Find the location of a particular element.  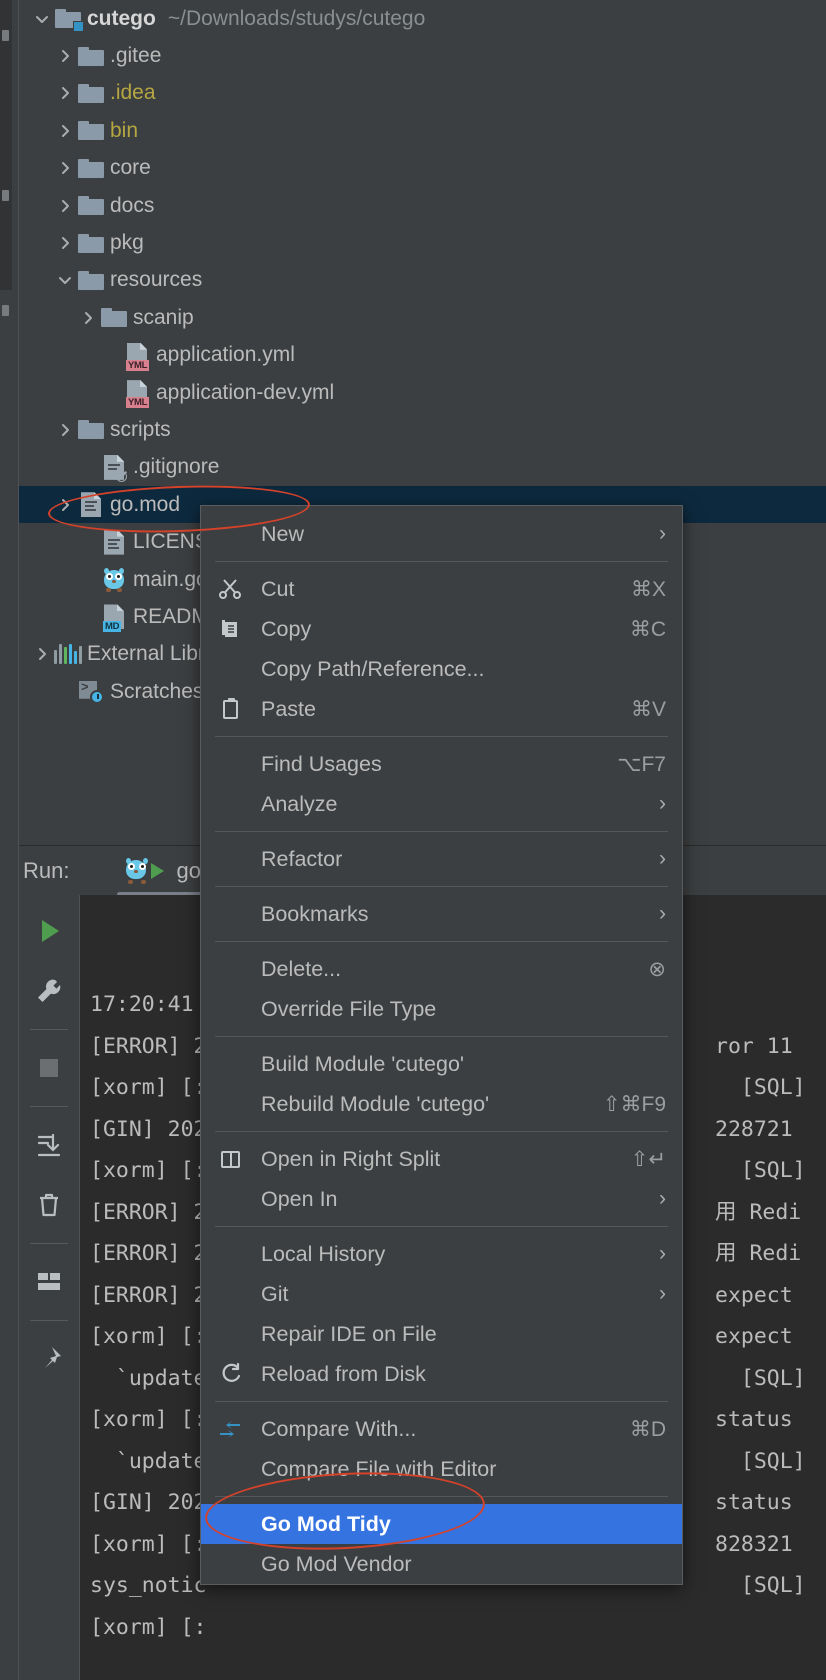

menu-item-git: Git › is located at coordinates (441, 1294).